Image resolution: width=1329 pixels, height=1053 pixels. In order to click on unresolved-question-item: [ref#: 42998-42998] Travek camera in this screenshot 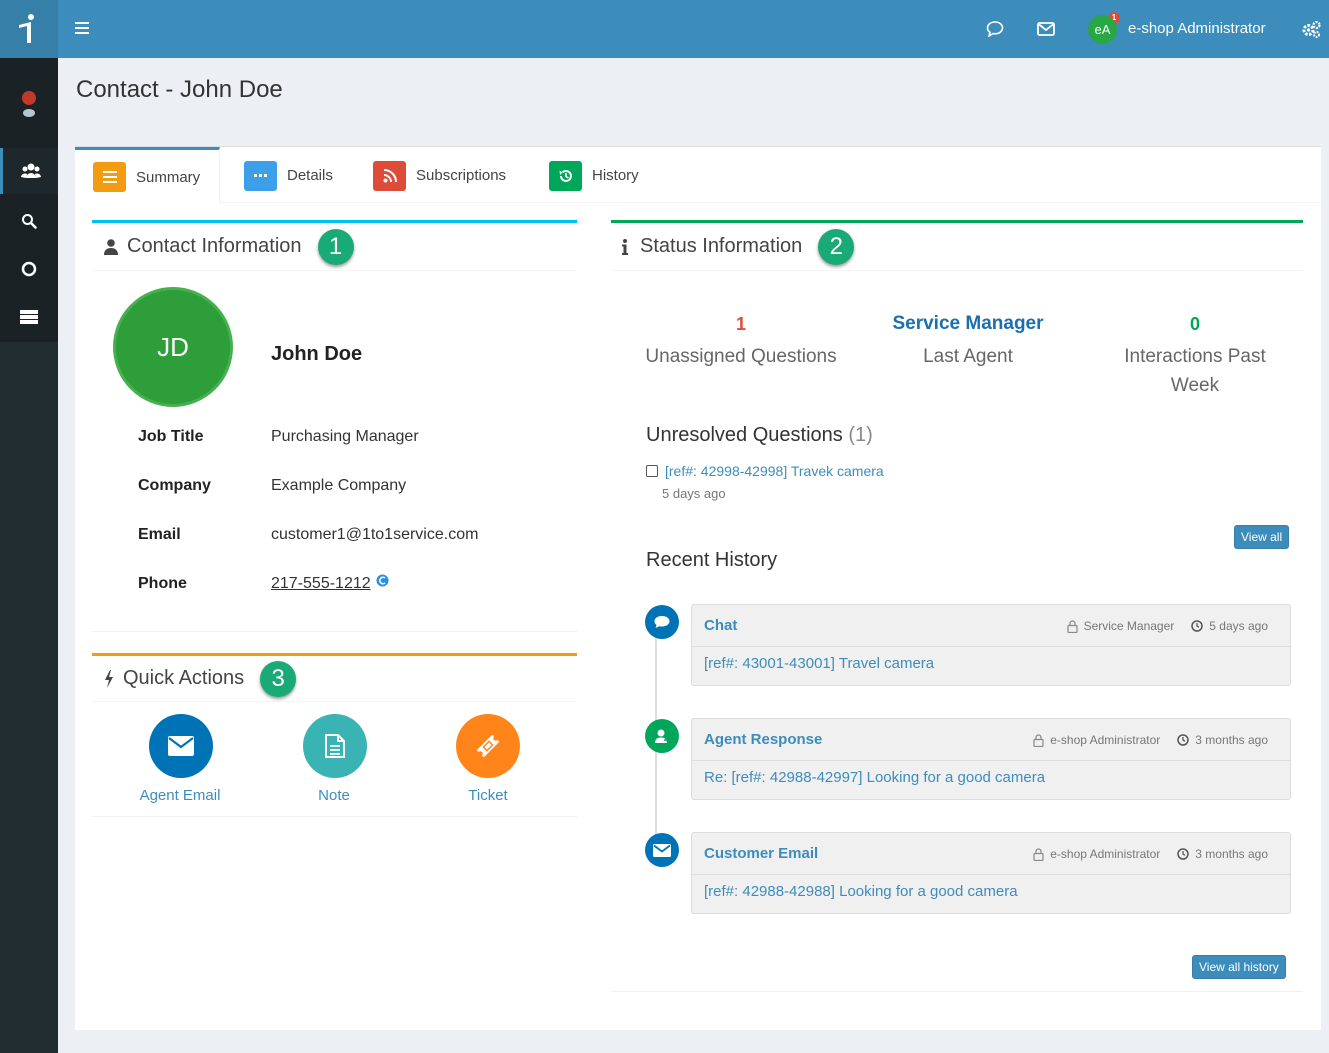, I will do `click(765, 471)`.